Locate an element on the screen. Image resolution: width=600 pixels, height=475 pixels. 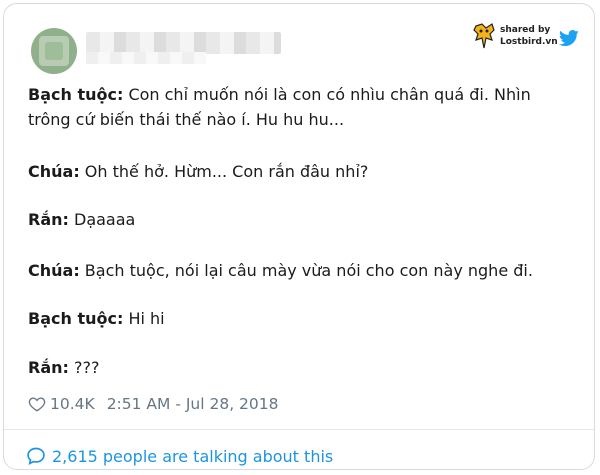
tweet-line: Bạch tuộc: Hi hi is located at coordinates (96, 318).